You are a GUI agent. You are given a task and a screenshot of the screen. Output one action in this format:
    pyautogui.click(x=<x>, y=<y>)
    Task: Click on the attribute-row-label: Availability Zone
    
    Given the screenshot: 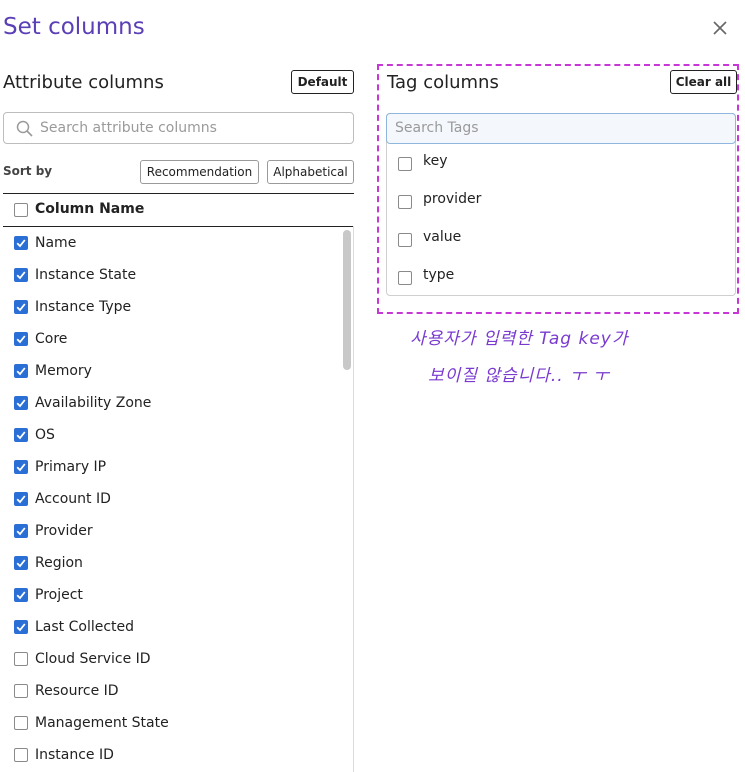 What is the action you would take?
    pyautogui.click(x=93, y=403)
    